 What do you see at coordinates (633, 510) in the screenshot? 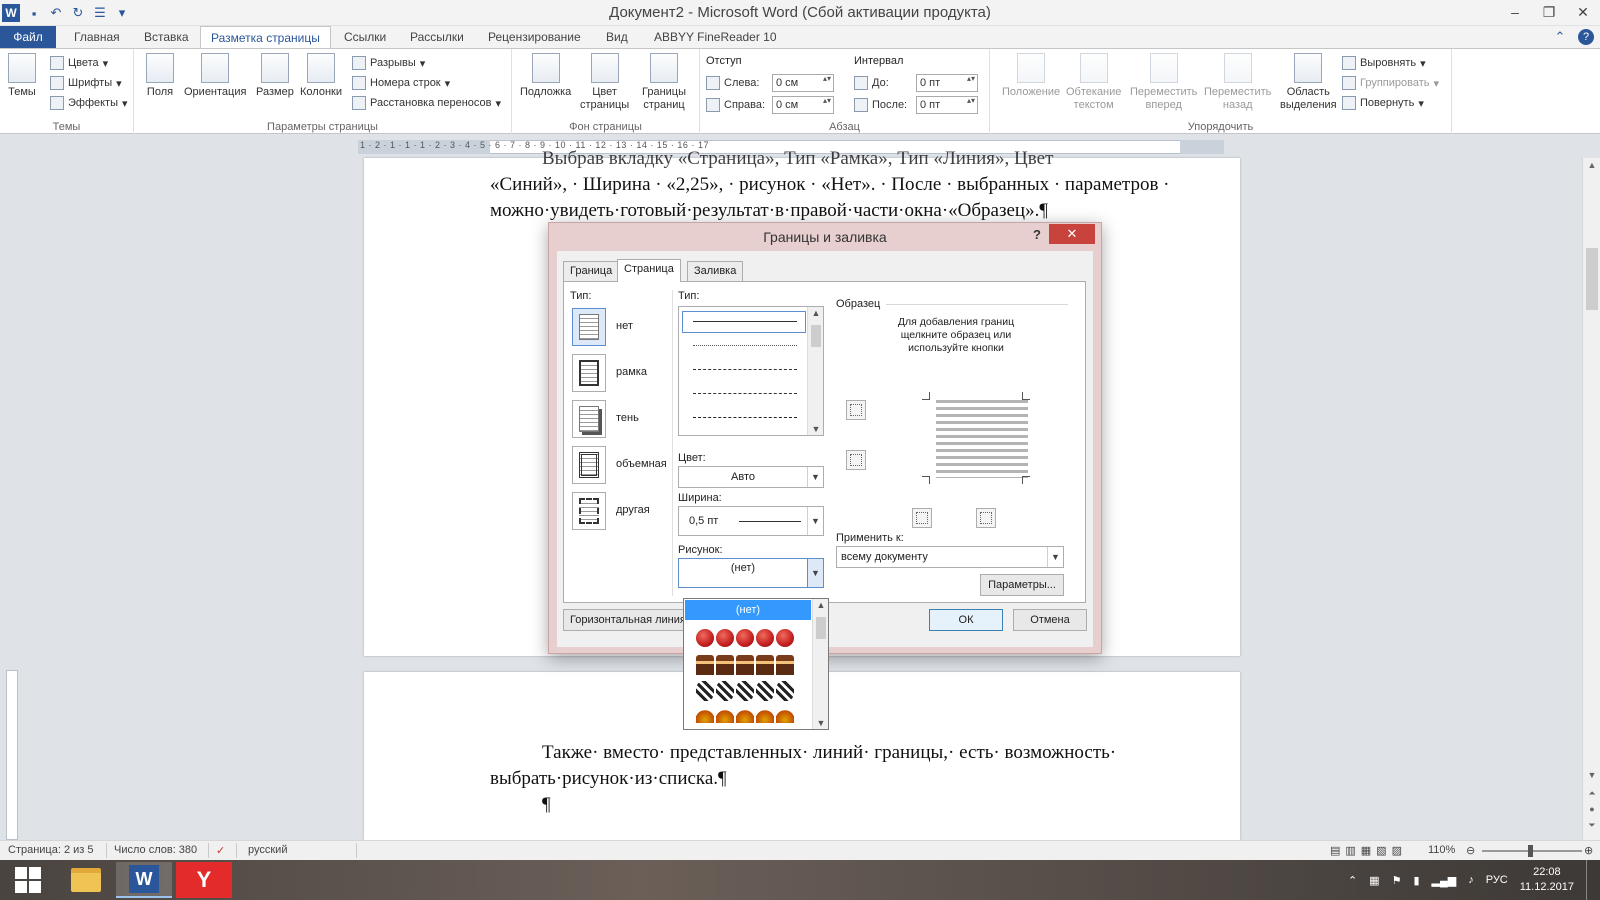
I see `setting-custom-label: другая` at bounding box center [633, 510].